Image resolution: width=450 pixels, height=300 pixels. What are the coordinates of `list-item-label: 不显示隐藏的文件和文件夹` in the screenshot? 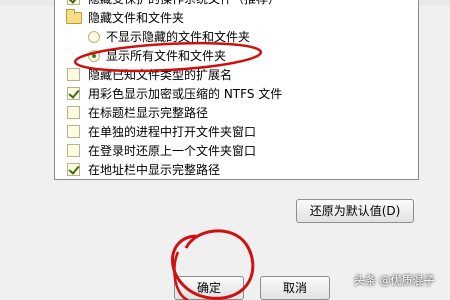 It's located at (178, 37).